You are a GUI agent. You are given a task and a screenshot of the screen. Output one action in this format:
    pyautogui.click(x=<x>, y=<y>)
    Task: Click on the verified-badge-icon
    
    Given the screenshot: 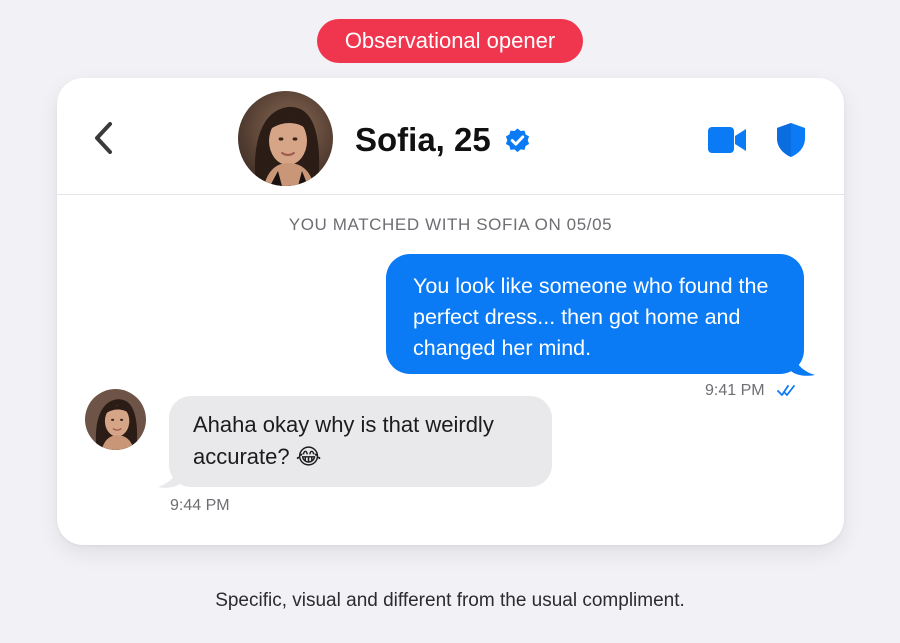 What is the action you would take?
    pyautogui.click(x=517, y=139)
    